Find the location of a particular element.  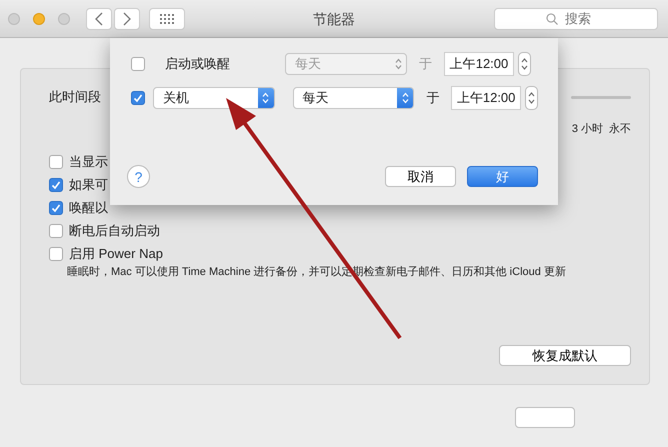

search-field: 搜索 is located at coordinates (576, 19).